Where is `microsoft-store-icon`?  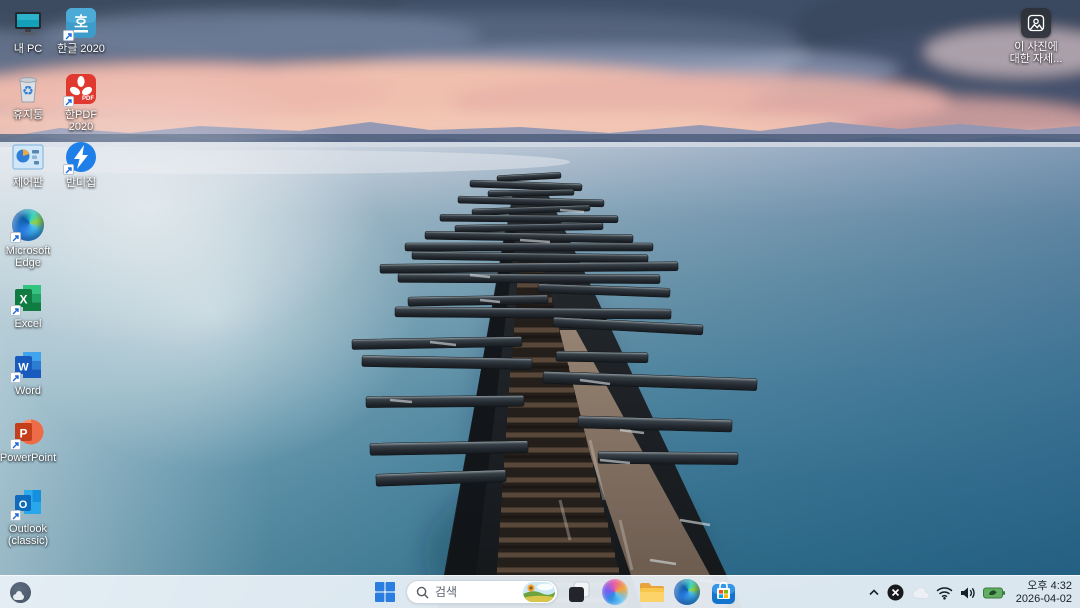
microsoft-store-icon is located at coordinates (723, 592).